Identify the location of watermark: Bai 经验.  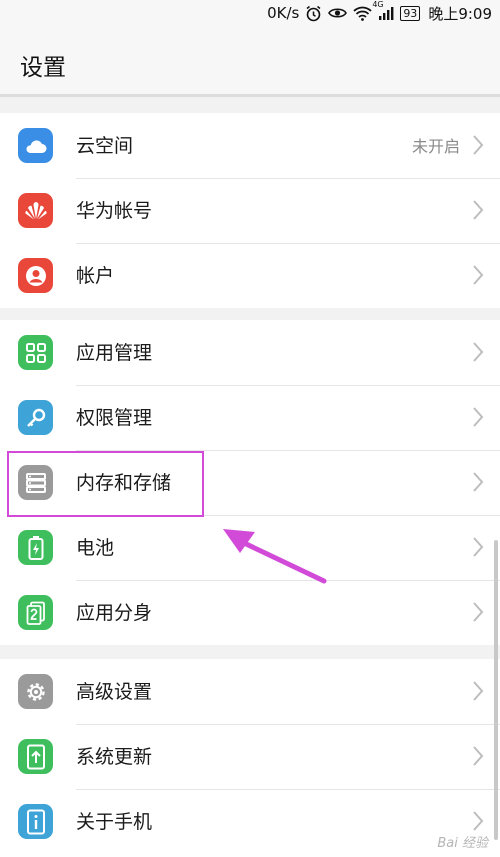
(462, 843).